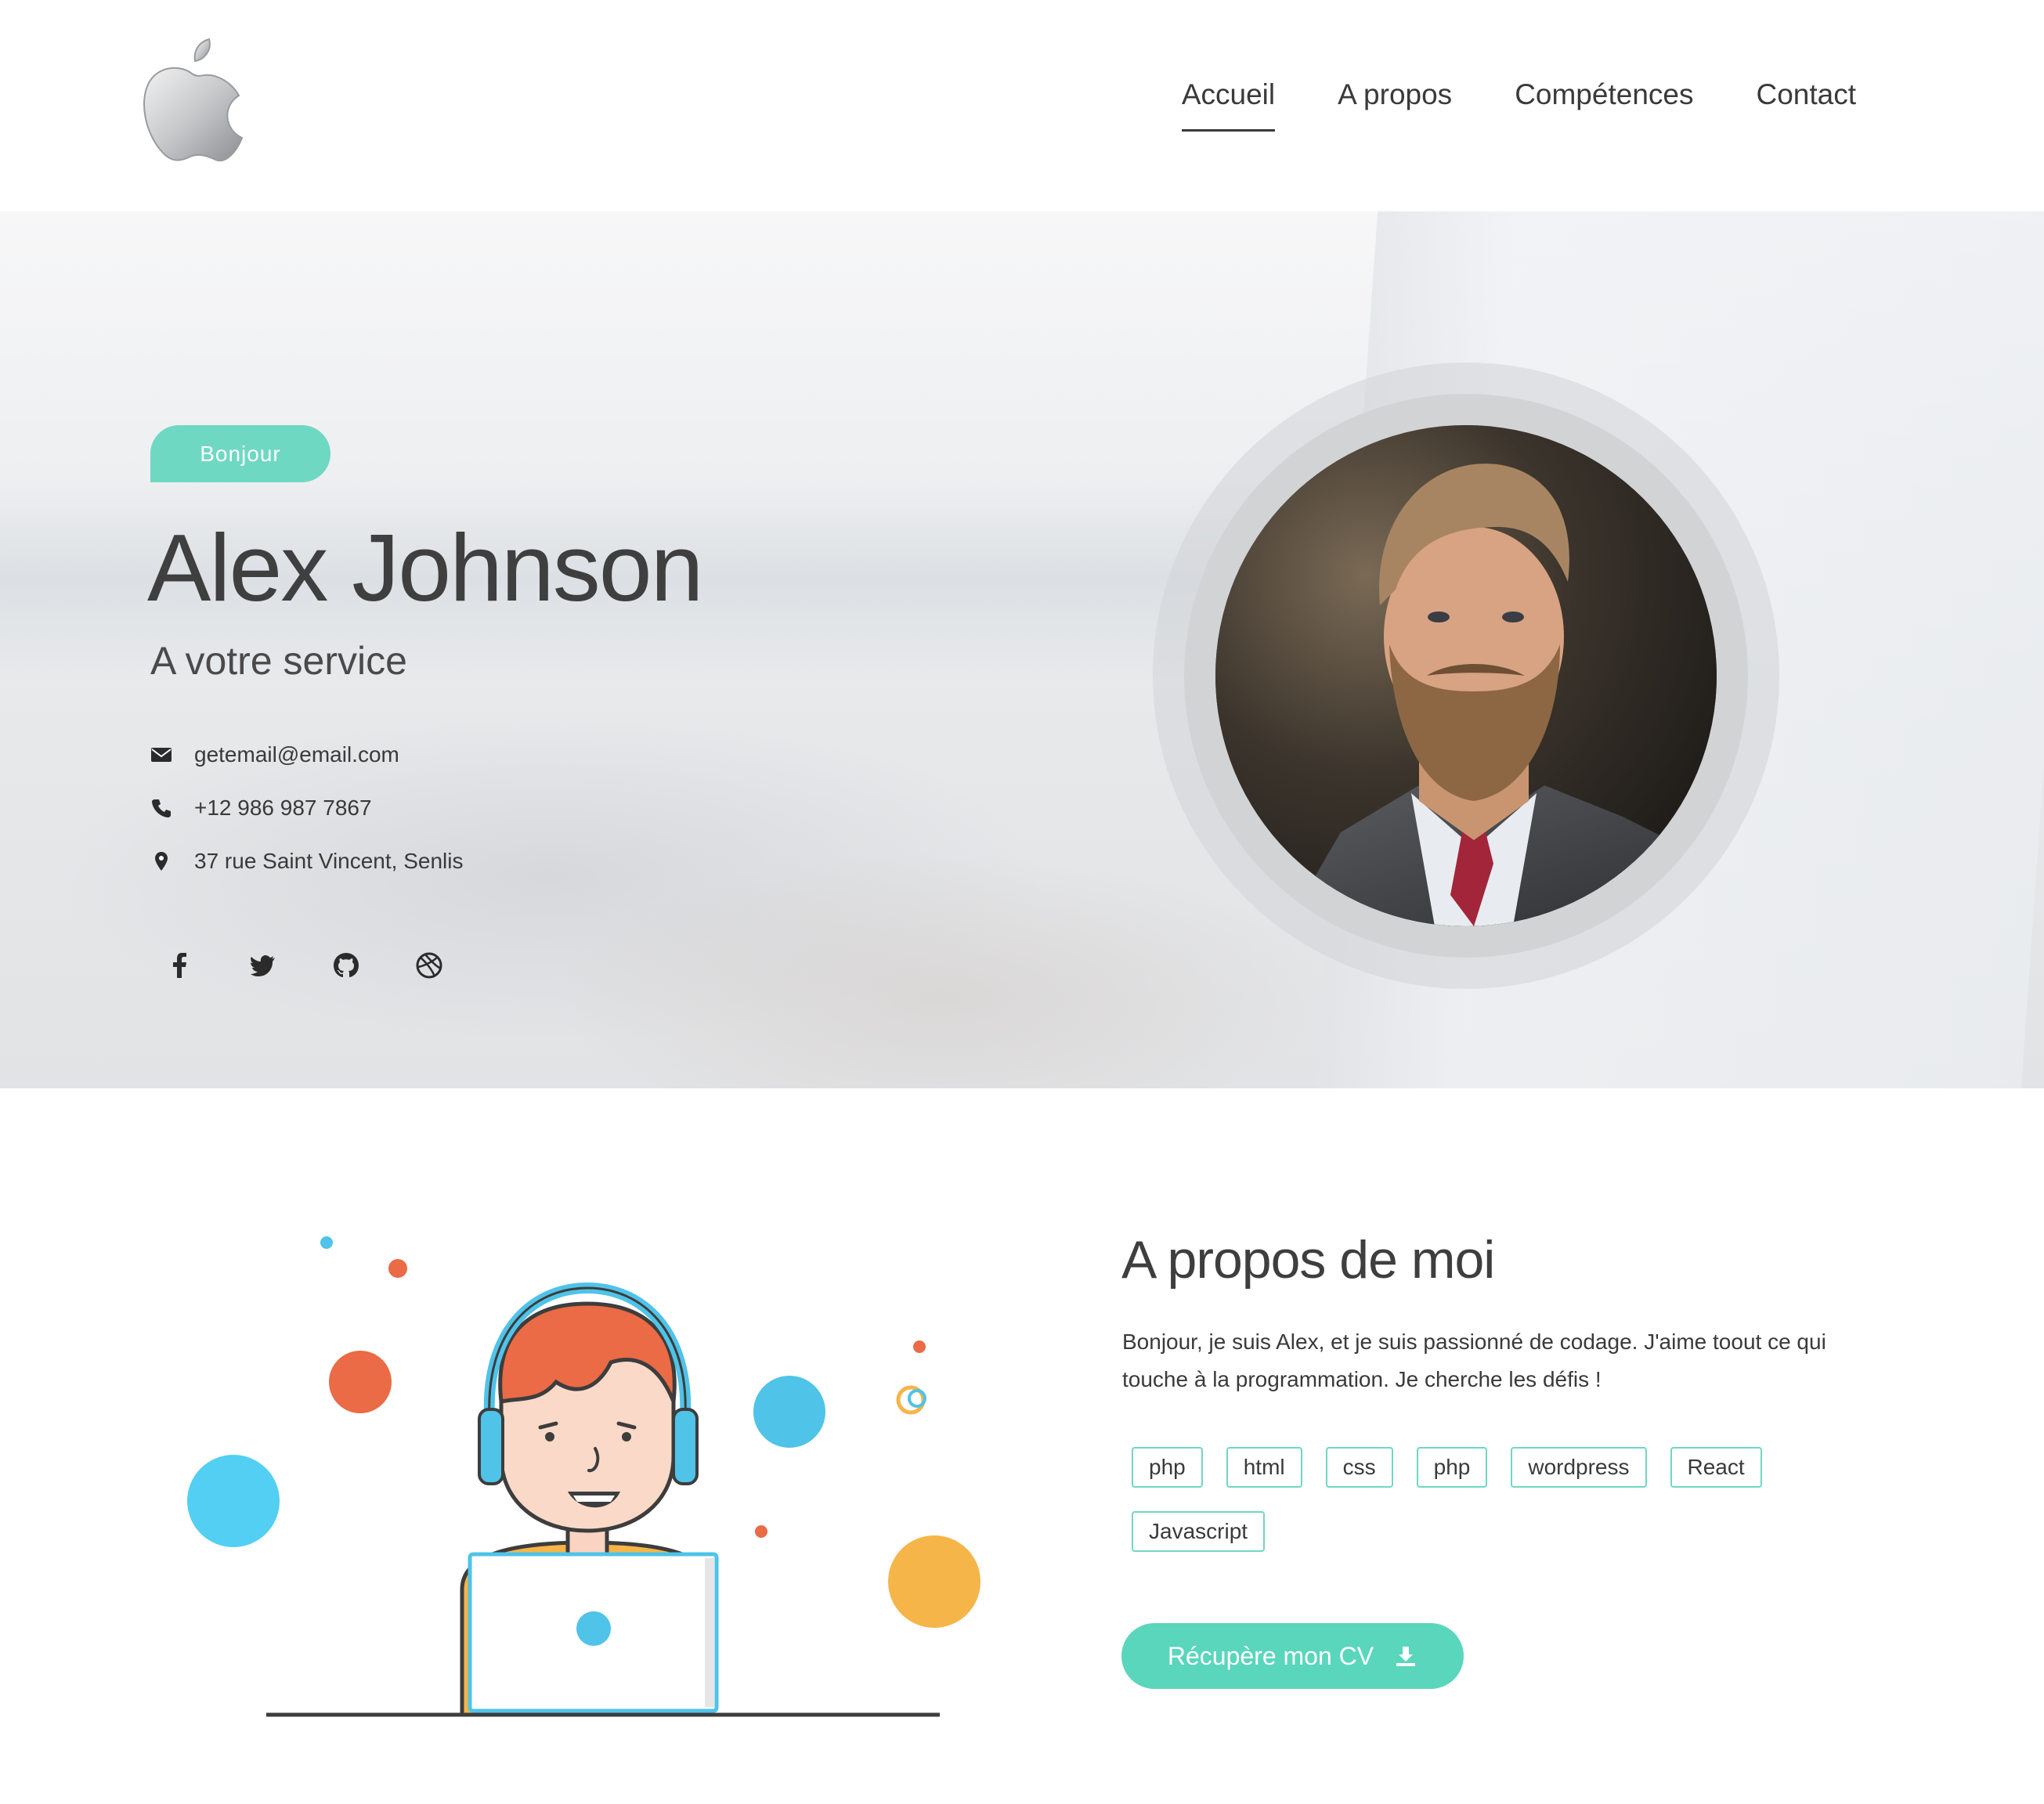 The image size is (2044, 1804). I want to click on main-nav: Accueil A propos Compétences Contact, so click(1518, 105).